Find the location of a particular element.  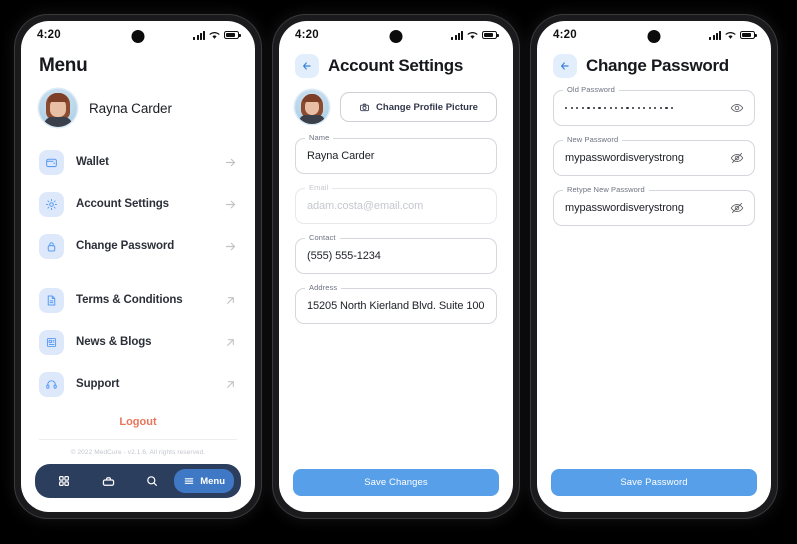

bottom-nav-bar: Menu is located at coordinates (138, 481).